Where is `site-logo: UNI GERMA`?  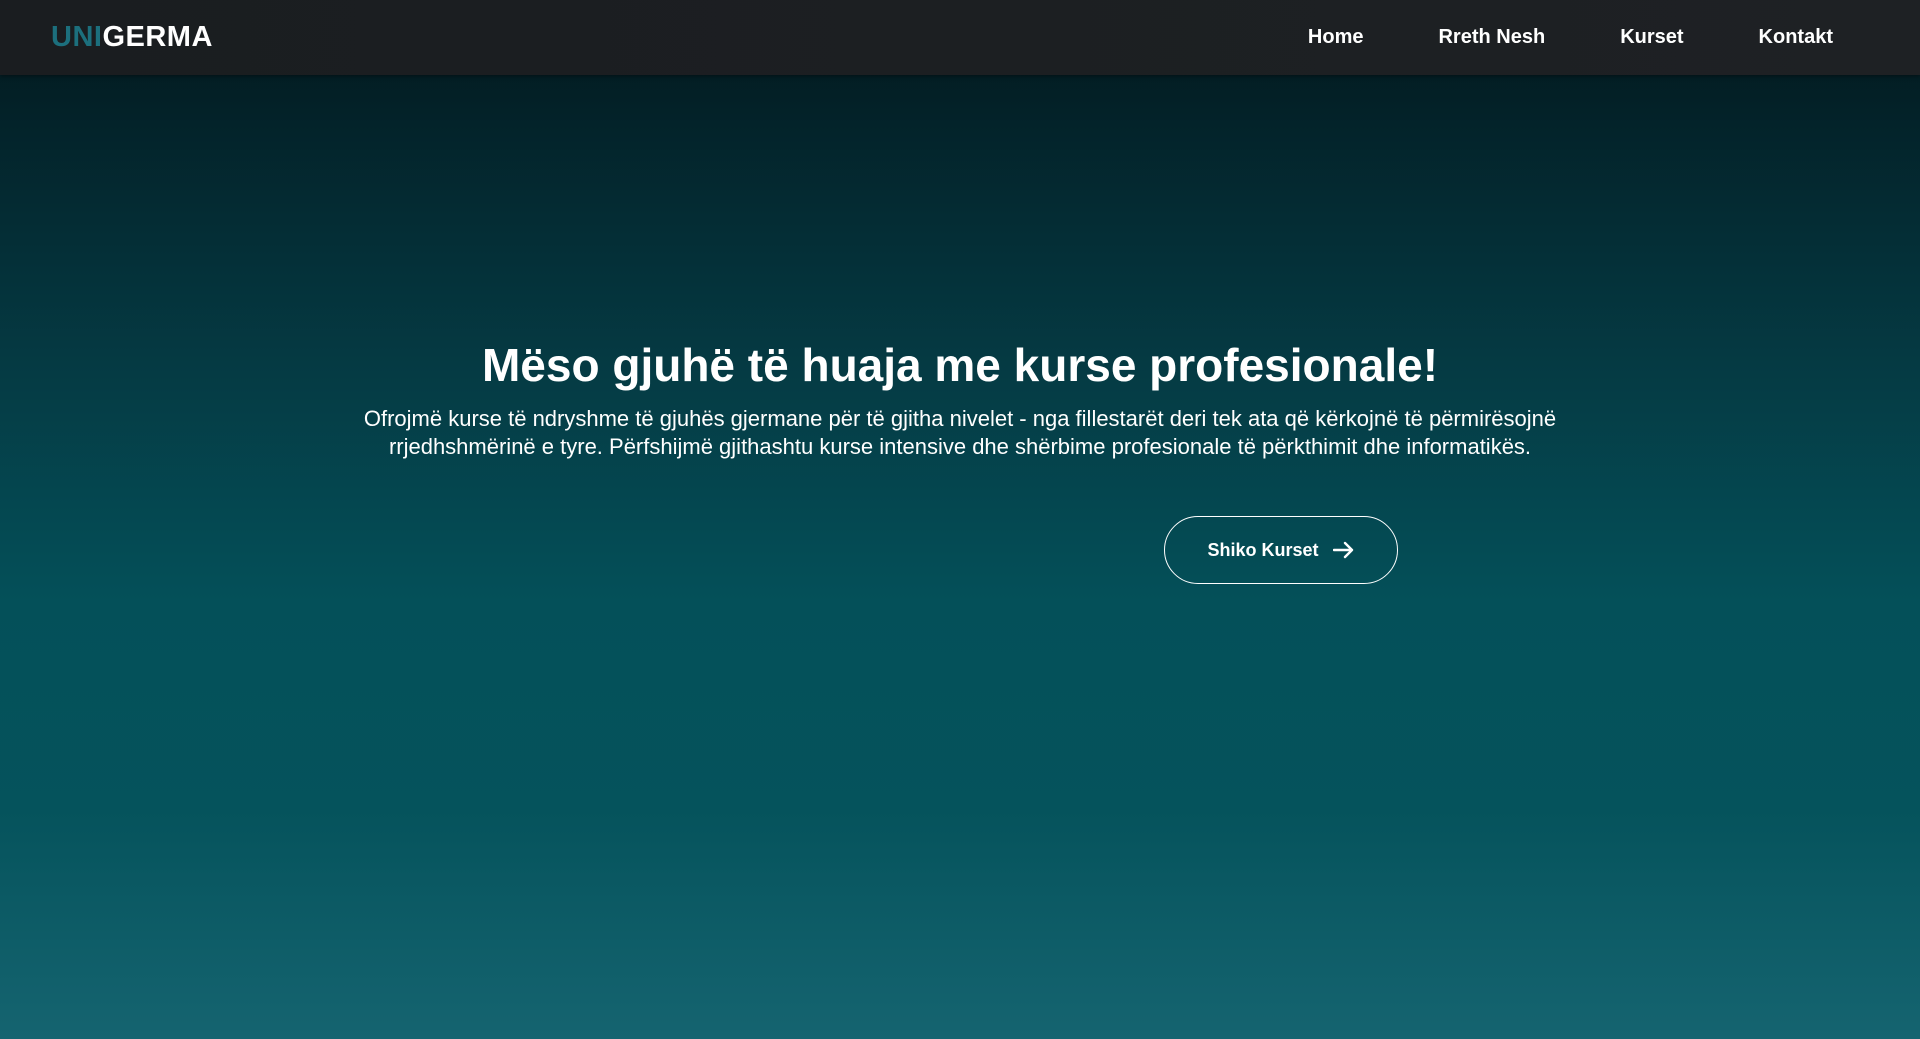 site-logo: UNI GERMA is located at coordinates (132, 37).